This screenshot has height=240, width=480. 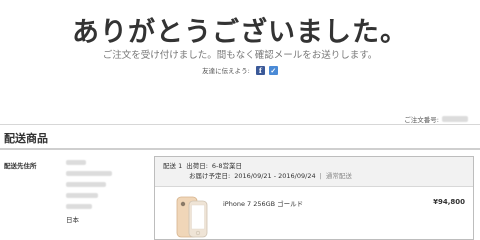 What do you see at coordinates (263, 204) in the screenshot?
I see `product-name: iPhone 7 256GB ゴールド` at bounding box center [263, 204].